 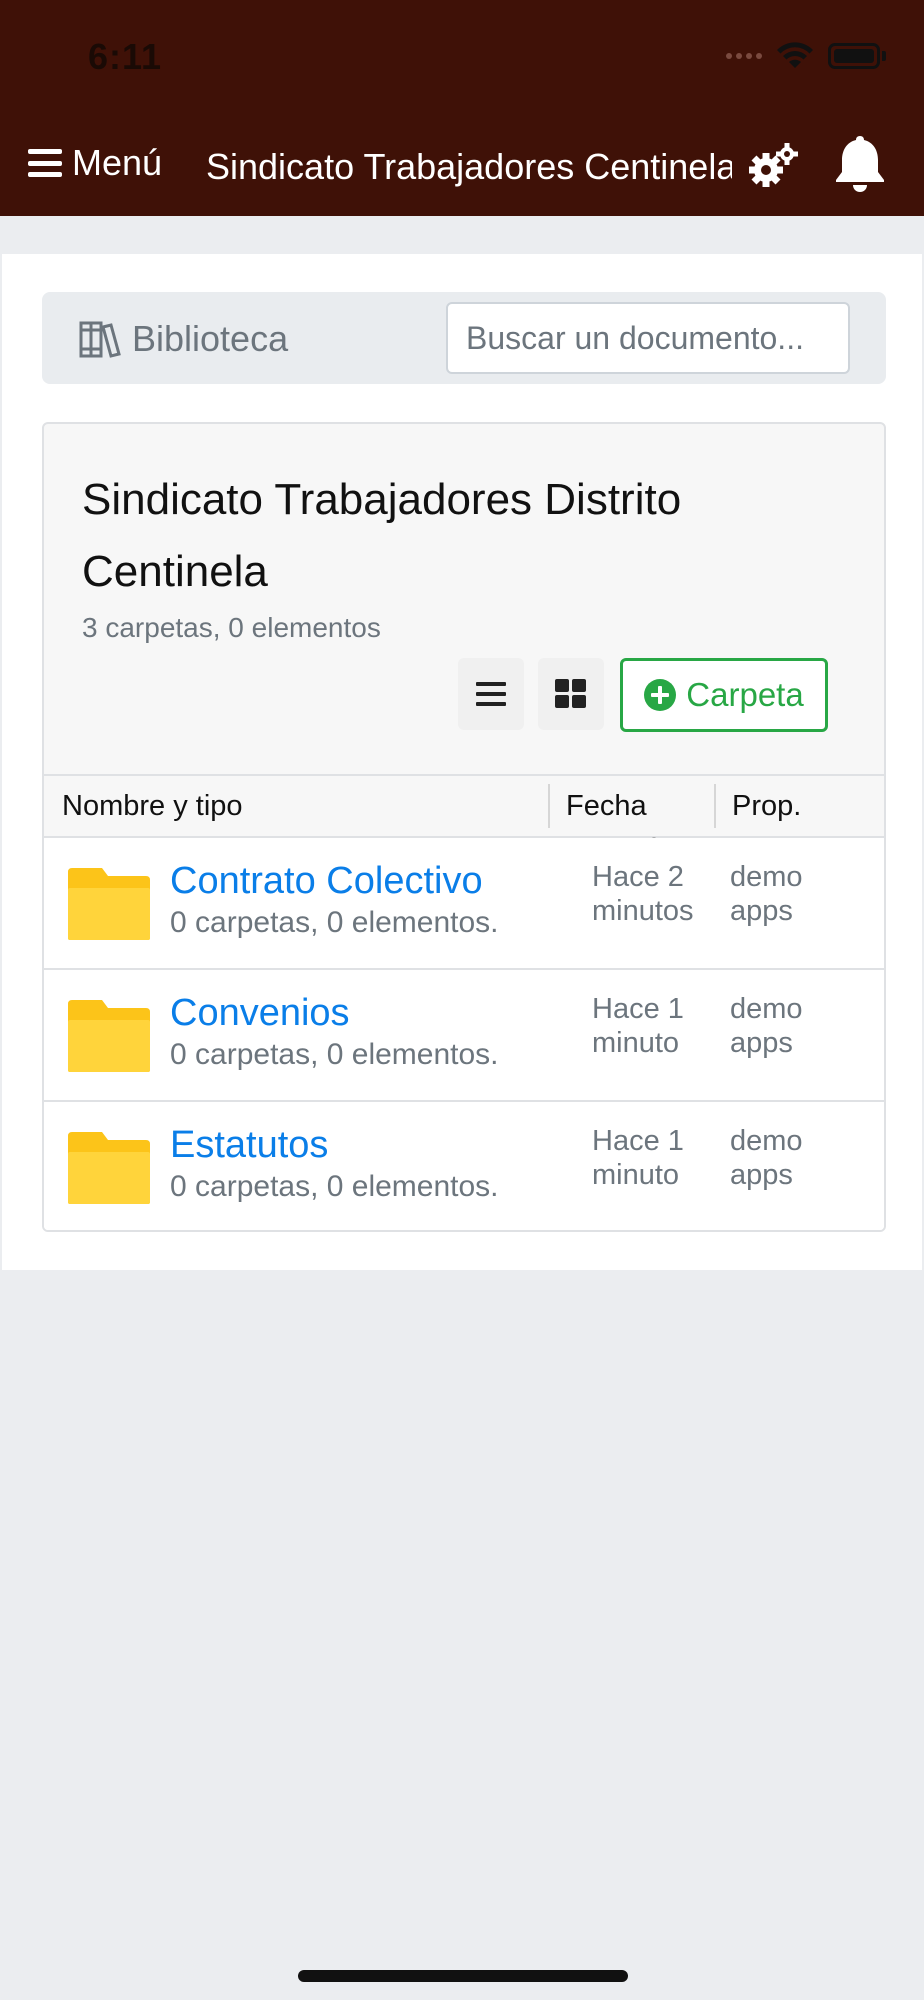 What do you see at coordinates (45, 163) in the screenshot?
I see `hamburger-icon` at bounding box center [45, 163].